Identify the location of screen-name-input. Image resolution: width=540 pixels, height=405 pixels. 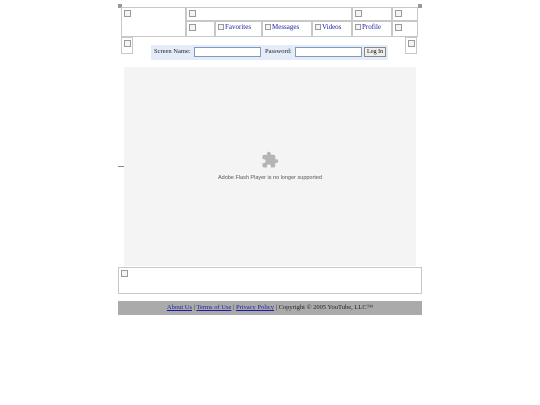
(227, 52).